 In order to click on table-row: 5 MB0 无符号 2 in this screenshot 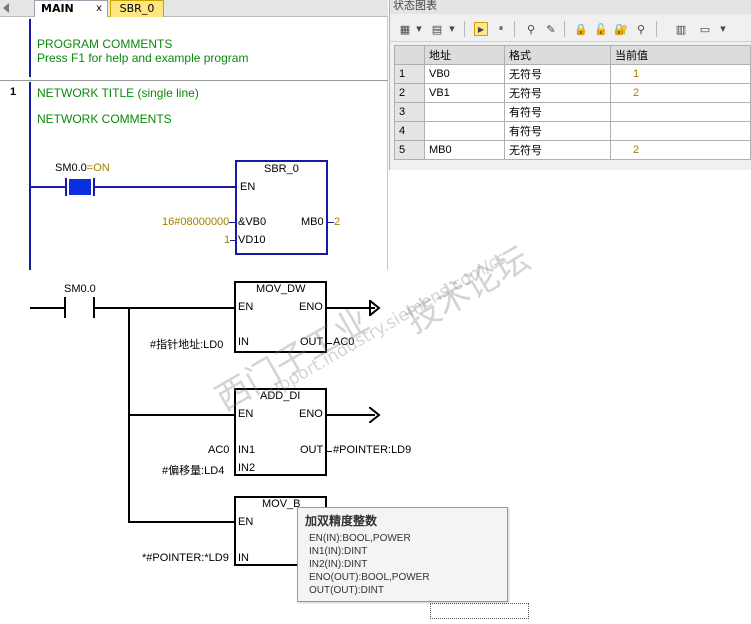, I will do `click(572, 150)`.